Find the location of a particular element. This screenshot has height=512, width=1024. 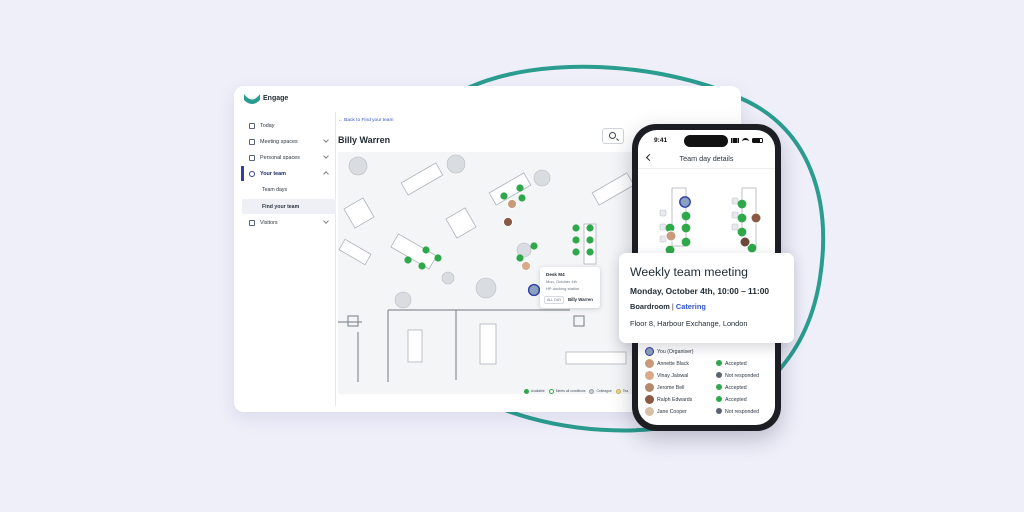

list-item: Vinay Jaiswal Not responded is located at coordinates (709, 376).